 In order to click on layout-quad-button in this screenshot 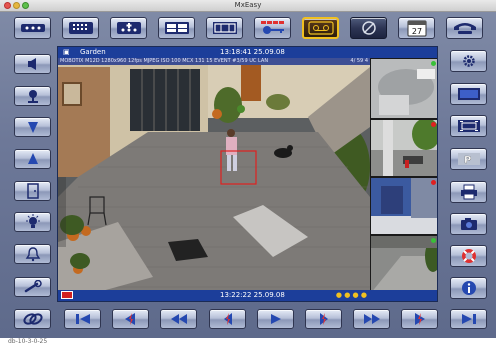, I will do `click(176, 28)`.